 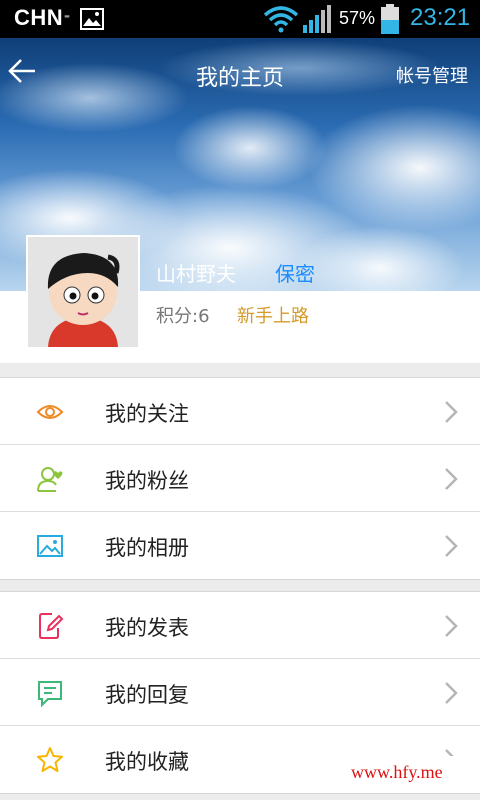 I want to click on menu-item-followers: 我的粉丝, so click(x=240, y=478).